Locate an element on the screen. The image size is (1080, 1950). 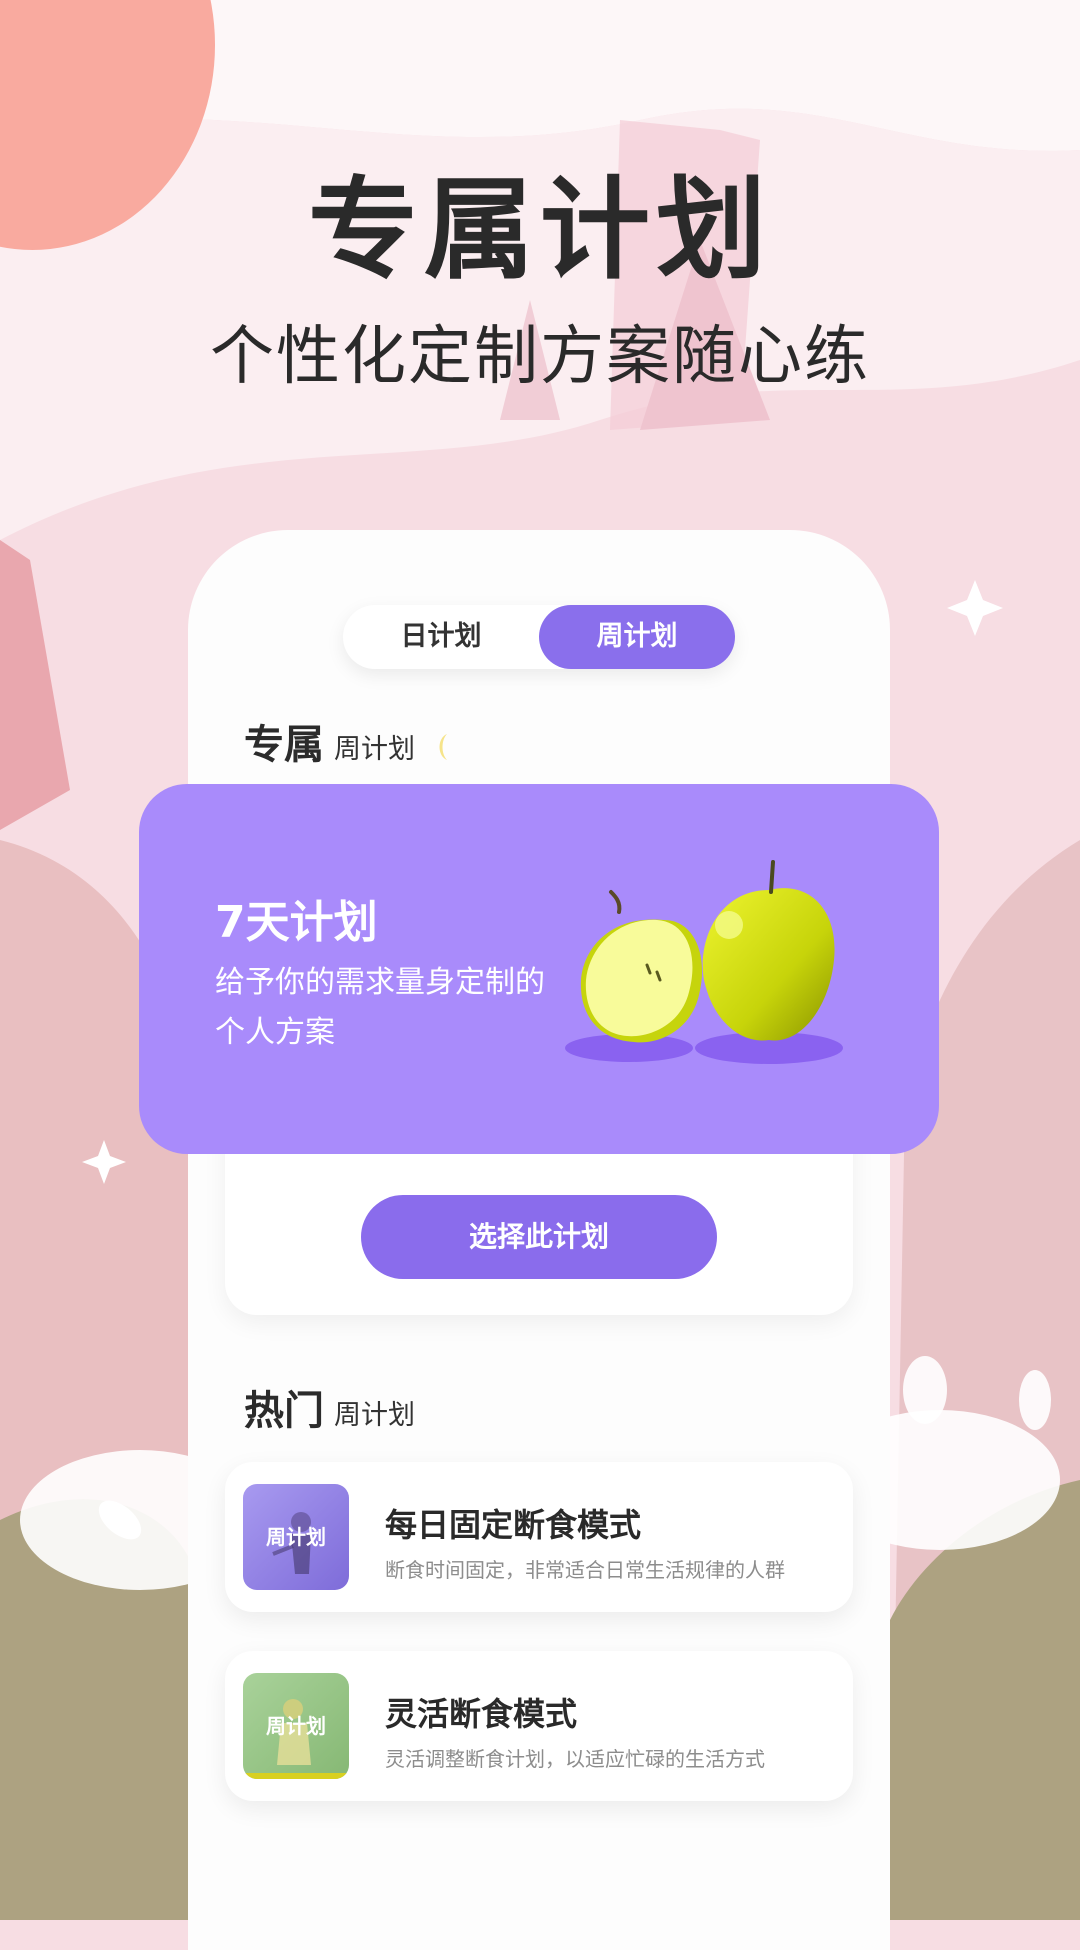
featured-plan-title: 7天计划 is located at coordinates (296, 922).